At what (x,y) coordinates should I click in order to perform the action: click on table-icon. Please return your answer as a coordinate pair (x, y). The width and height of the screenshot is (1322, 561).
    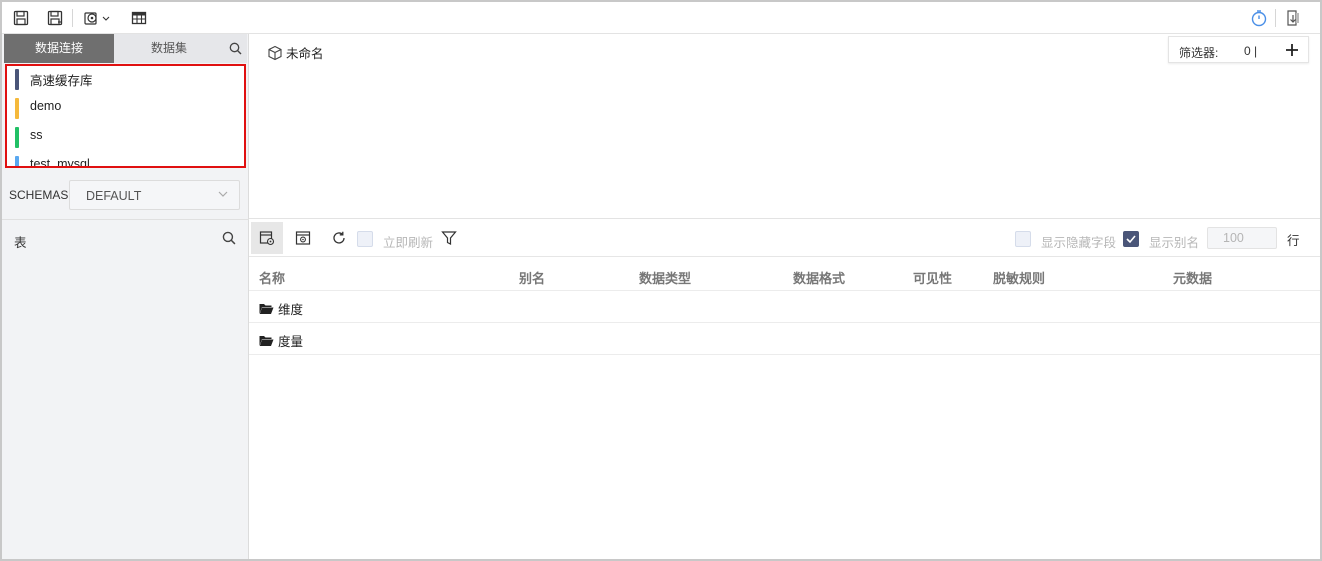
    Looking at the image, I should click on (139, 18).